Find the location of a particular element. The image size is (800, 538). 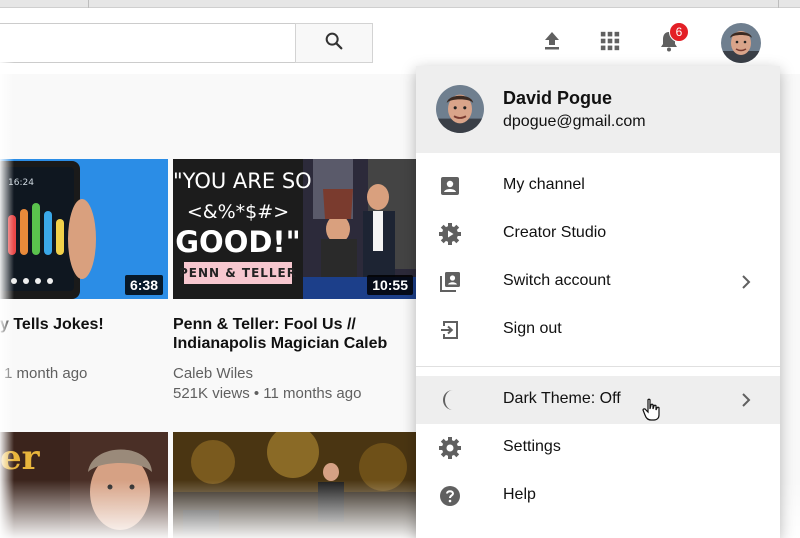

menu-item-my-channel: My channel is located at coordinates (598, 186).